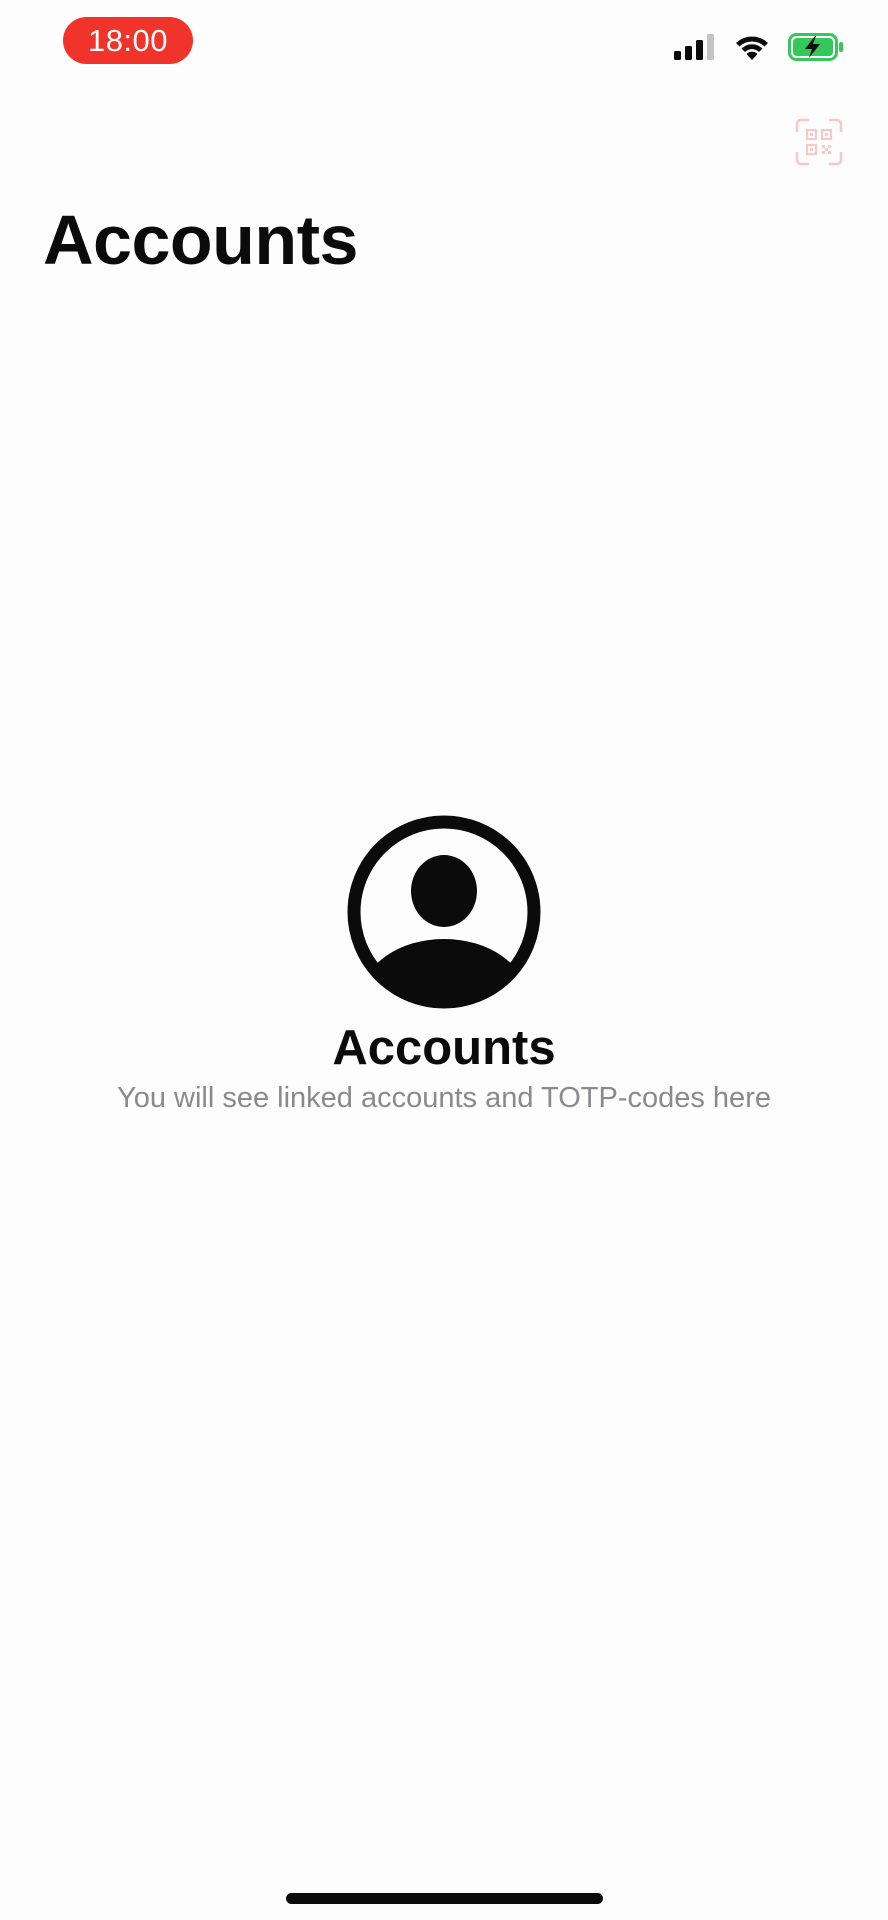 This screenshot has width=888, height=1920. I want to click on home-indicator, so click(444, 1898).